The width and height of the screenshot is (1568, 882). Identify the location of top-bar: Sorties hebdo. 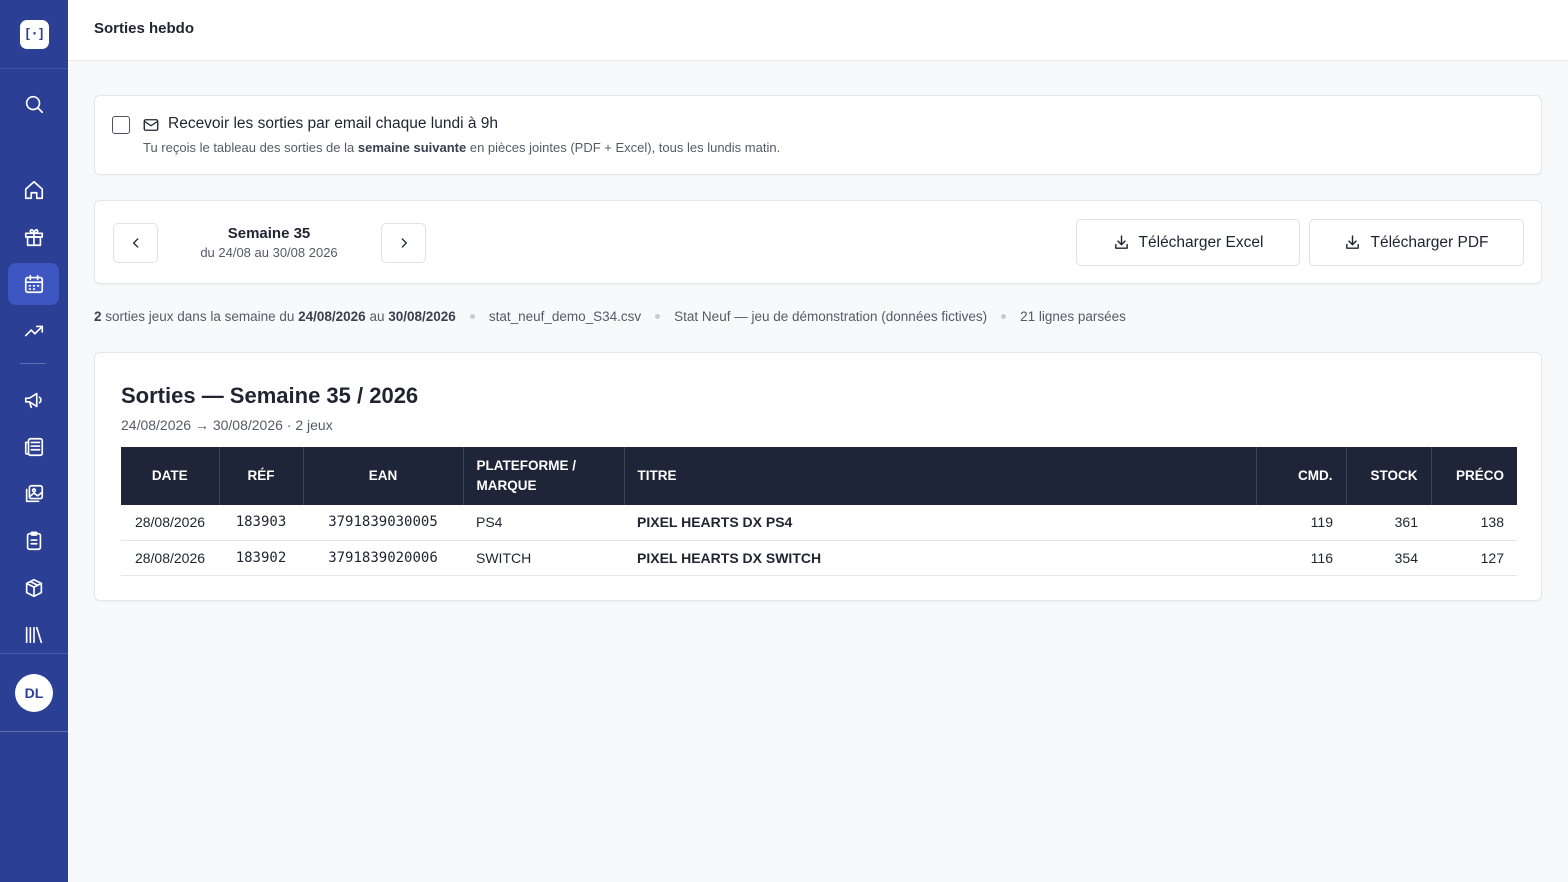
(818, 30).